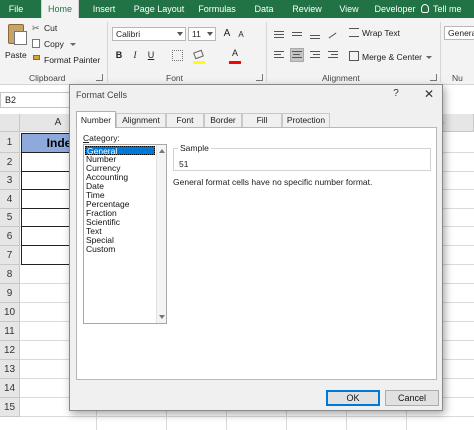 This screenshot has height=430, width=474. Describe the element at coordinates (349, 9) in the screenshot. I see `tab-view: View` at that location.